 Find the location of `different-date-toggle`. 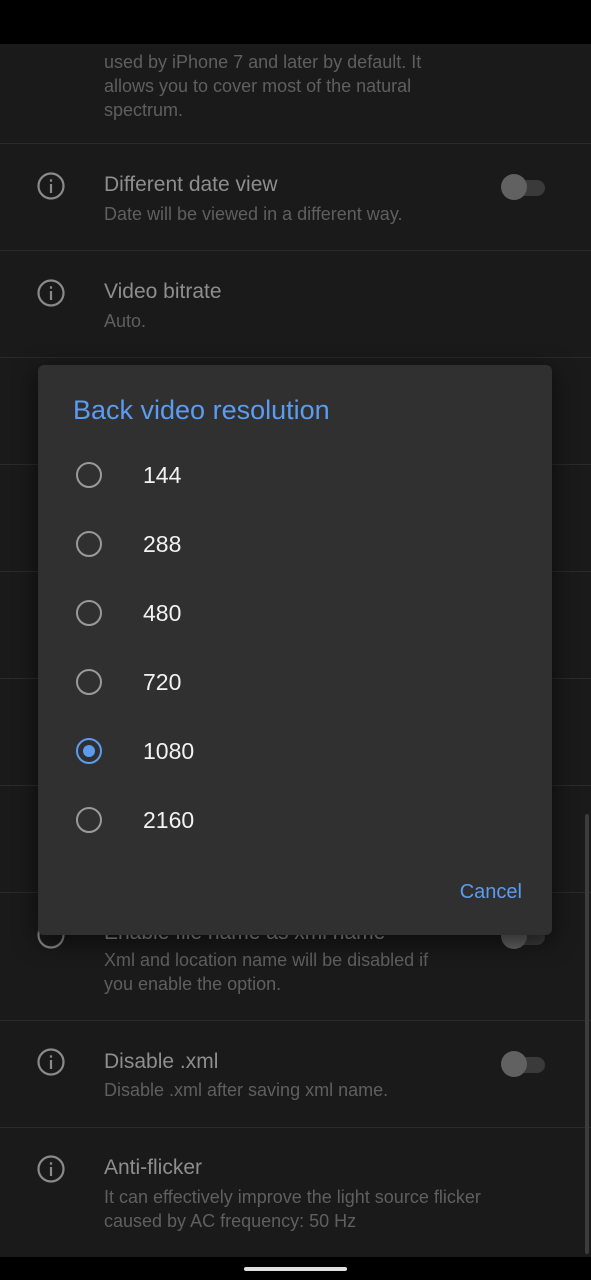

different-date-toggle is located at coordinates (523, 187).